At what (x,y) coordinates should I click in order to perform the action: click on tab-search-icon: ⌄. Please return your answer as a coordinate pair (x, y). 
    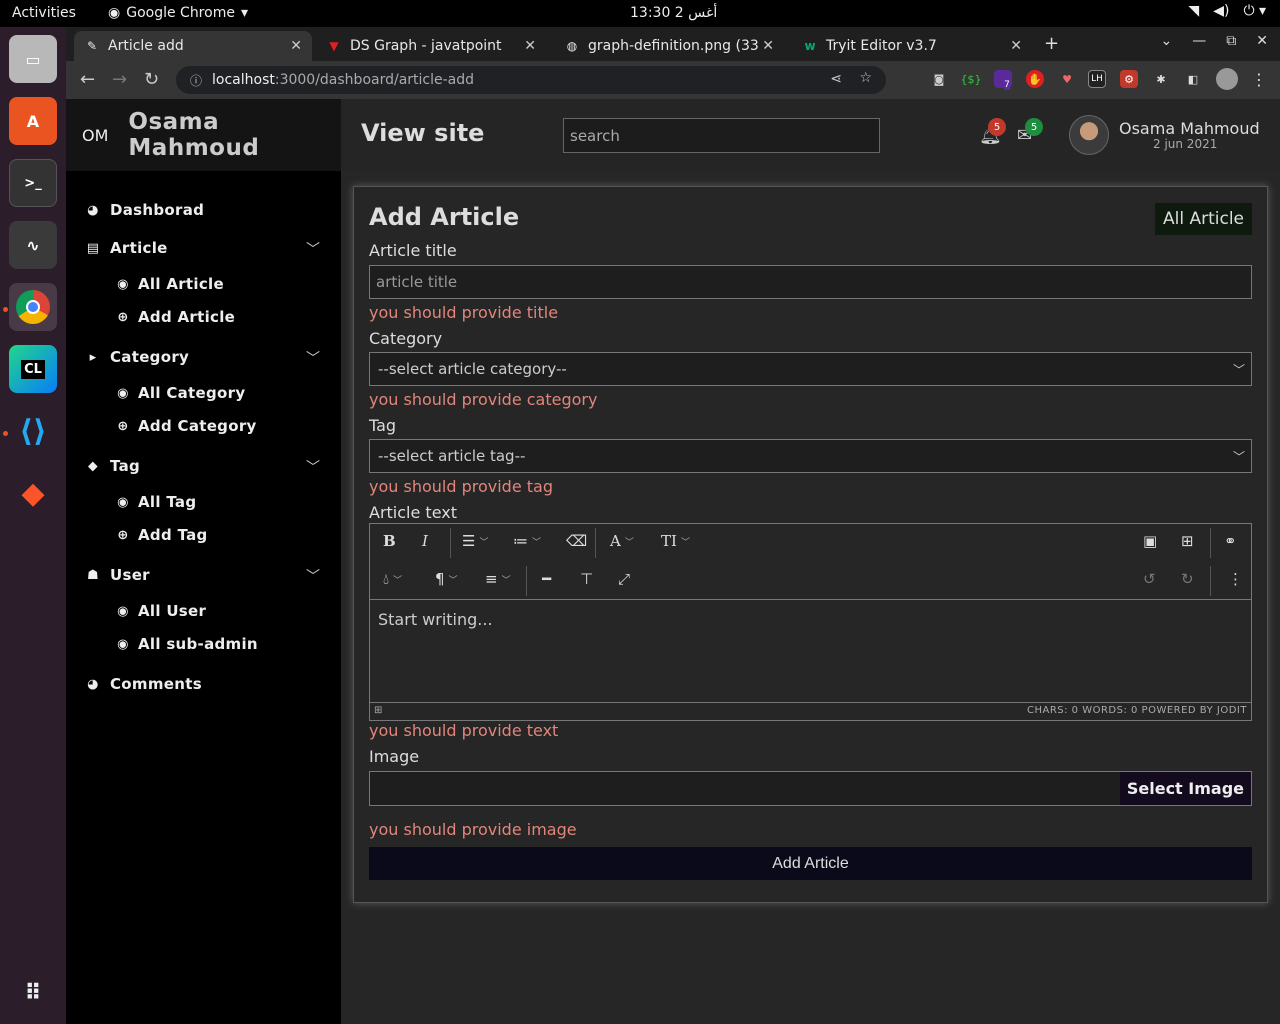
    Looking at the image, I should click on (1167, 41).